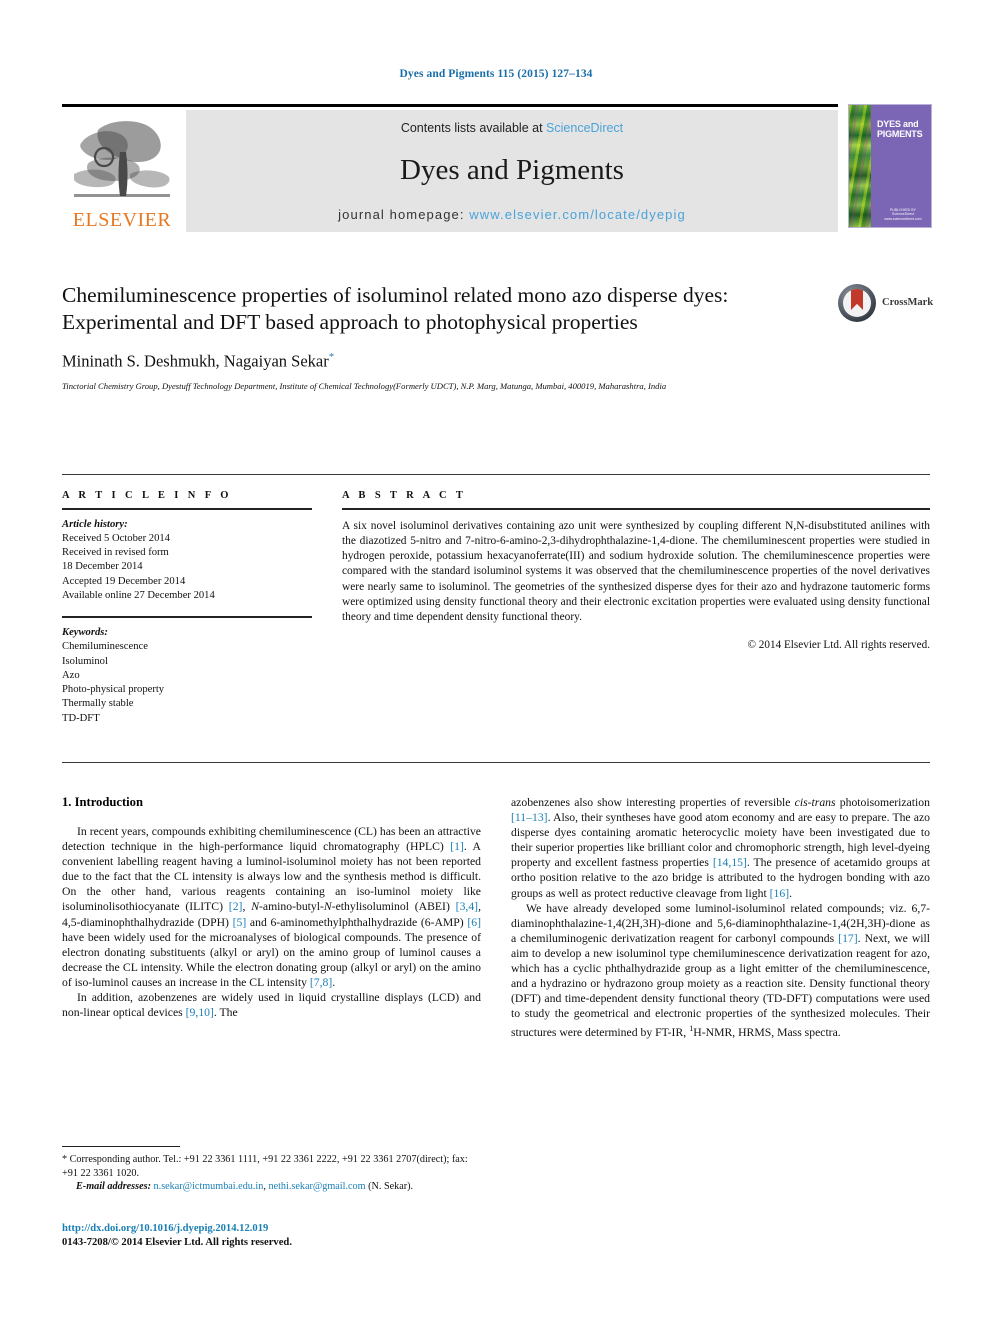 This screenshot has width=992, height=1323. Describe the element at coordinates (102, 567) in the screenshot. I see `history-item: 18 December 2014` at that location.